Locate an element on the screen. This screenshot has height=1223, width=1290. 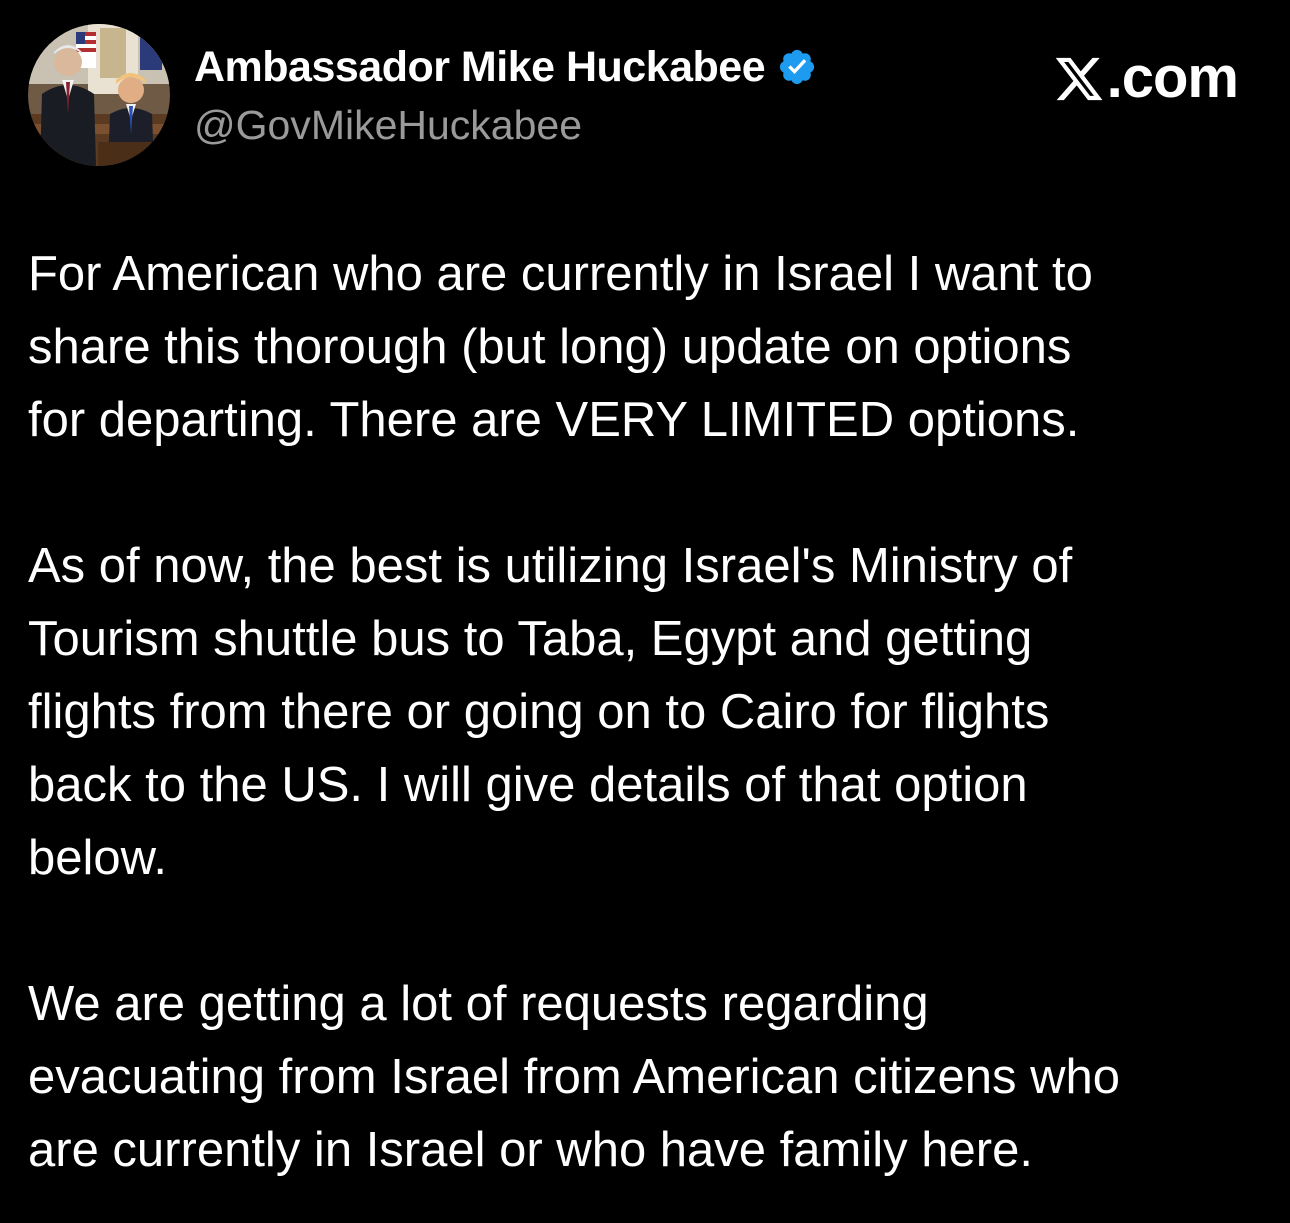
x-logo-icon is located at coordinates (1079, 78).